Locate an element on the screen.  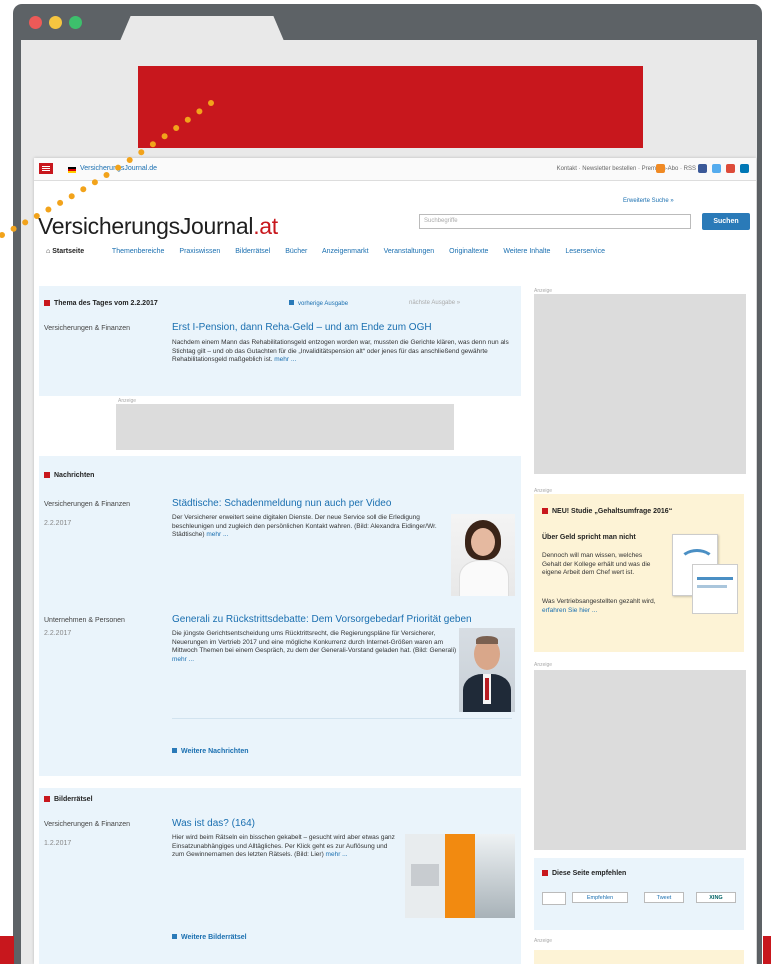
sidebar-ad-label-4: Anzeige is located at coordinates (543, 941).